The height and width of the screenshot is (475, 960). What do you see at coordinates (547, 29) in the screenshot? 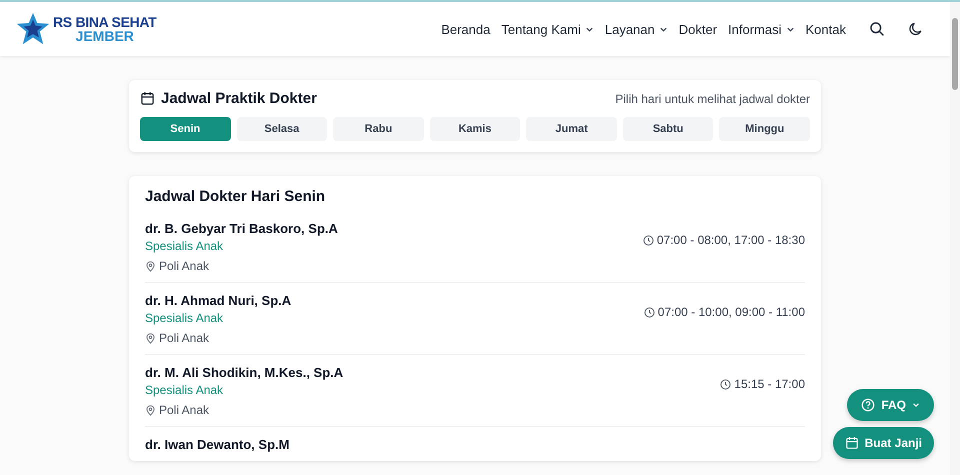
I see `nav-link: Tentang Kami` at bounding box center [547, 29].